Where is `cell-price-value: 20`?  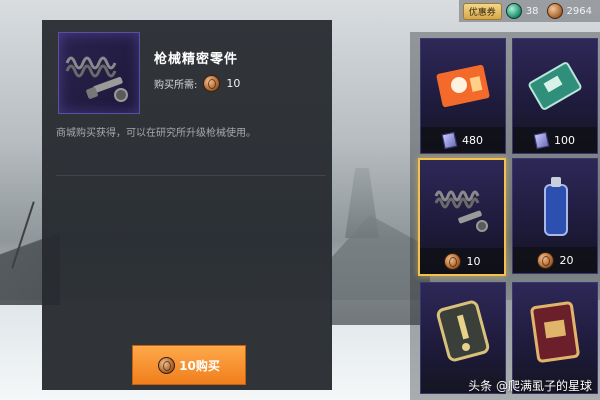
cell-price-value: 20 is located at coordinates (566, 260).